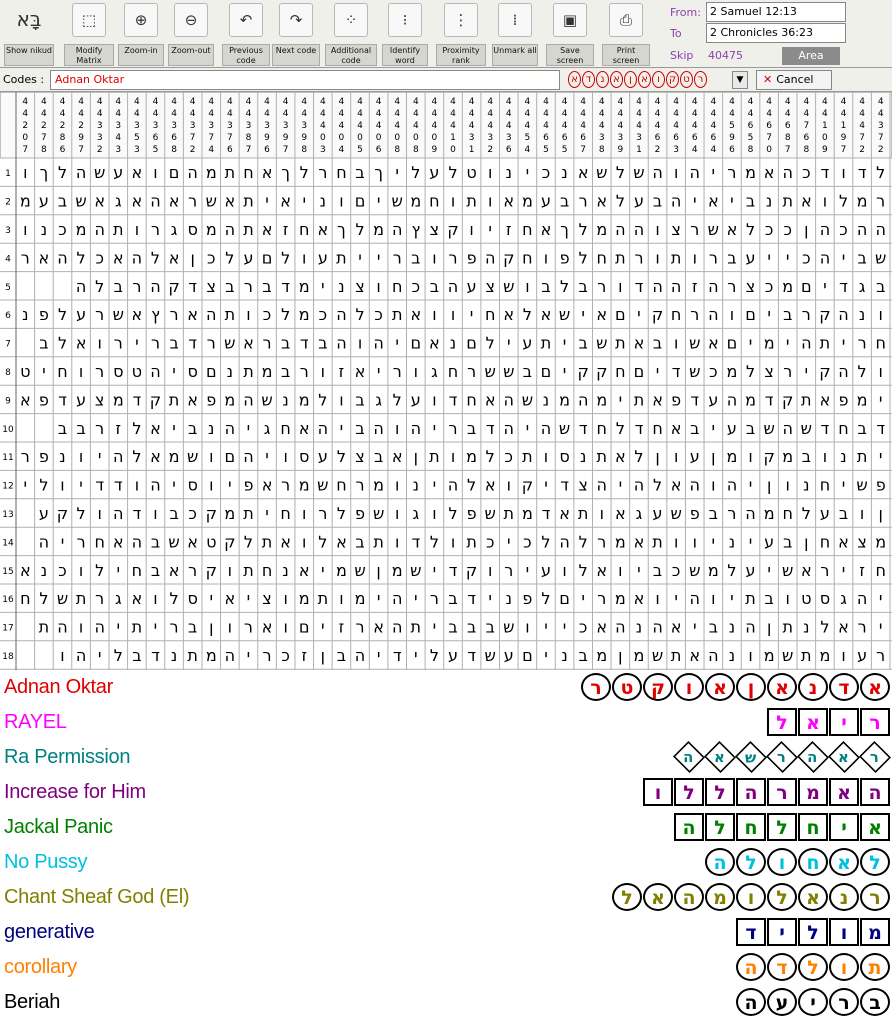 The width and height of the screenshot is (892, 1025). What do you see at coordinates (515, 34) in the screenshot?
I see `toolbar-button-unmark-all: ⁞ Unmark all` at bounding box center [515, 34].